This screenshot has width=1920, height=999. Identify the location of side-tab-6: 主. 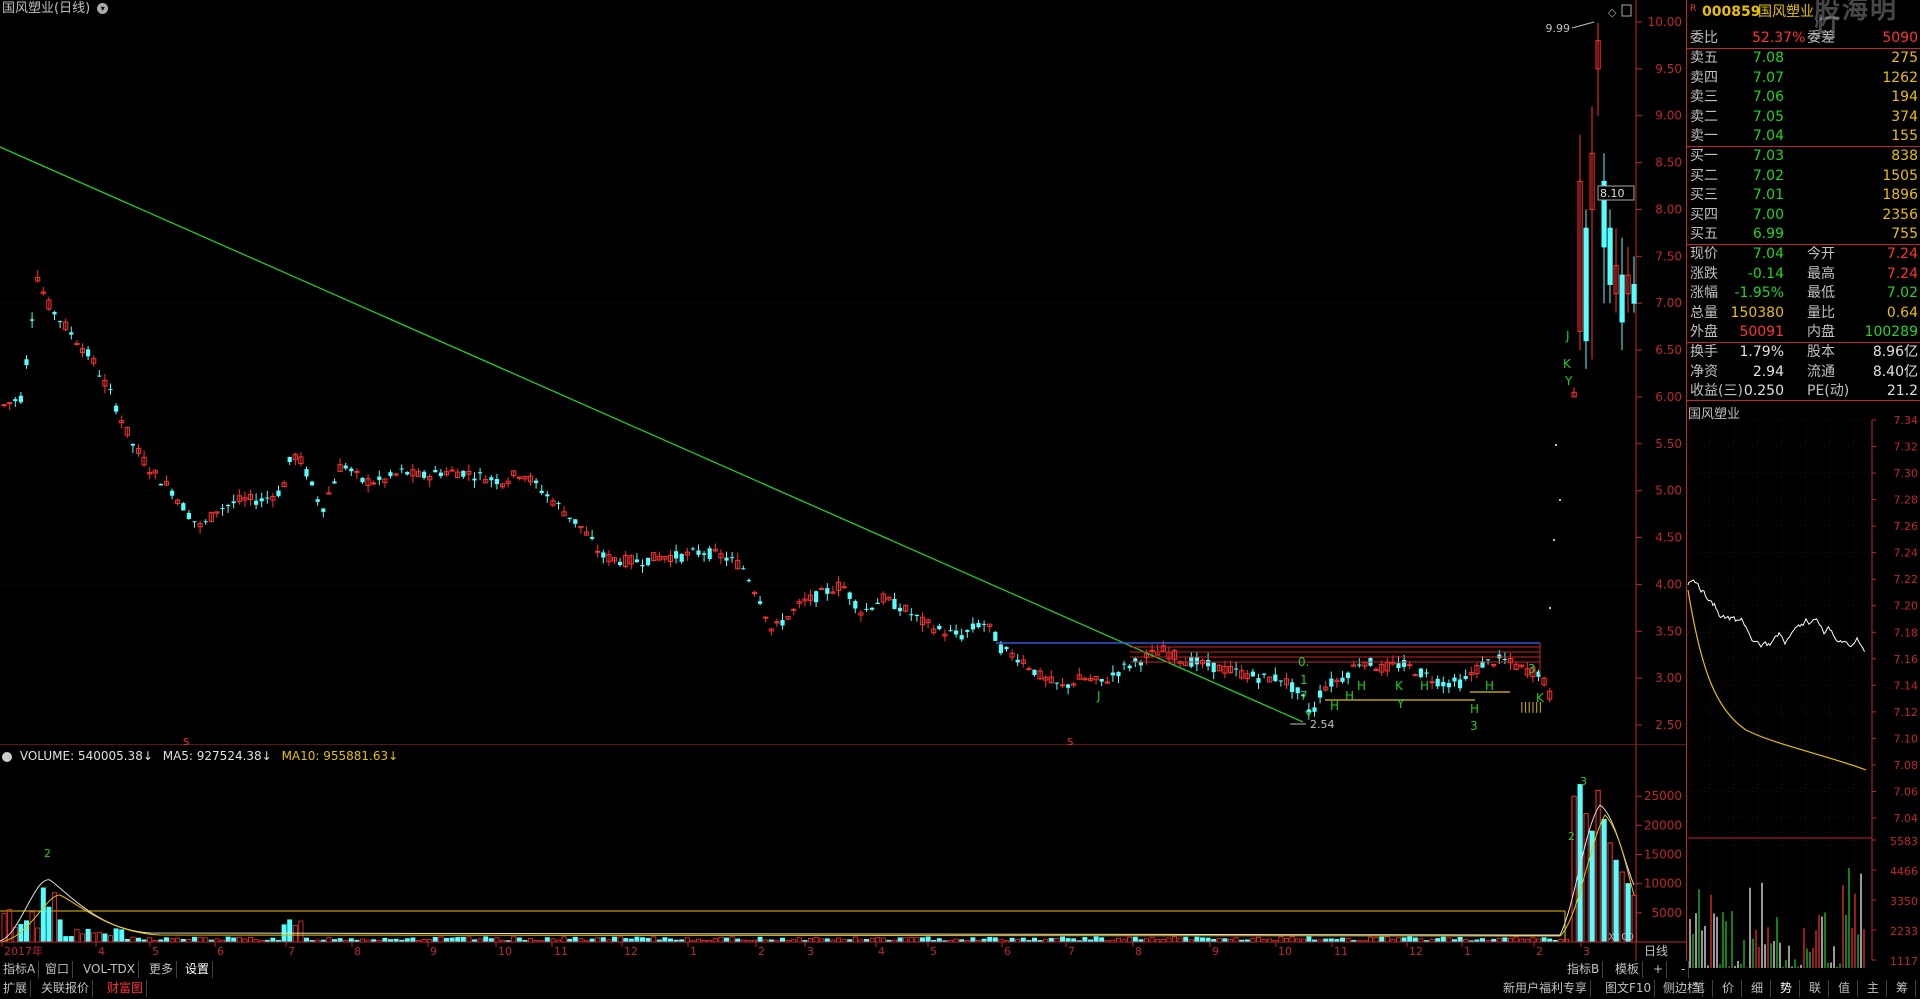
(1873, 988).